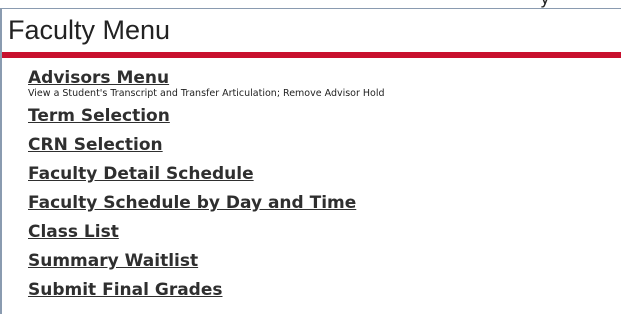 This screenshot has width=621, height=314. Describe the element at coordinates (99, 116) in the screenshot. I see `term-selection-link: Term Selection` at that location.